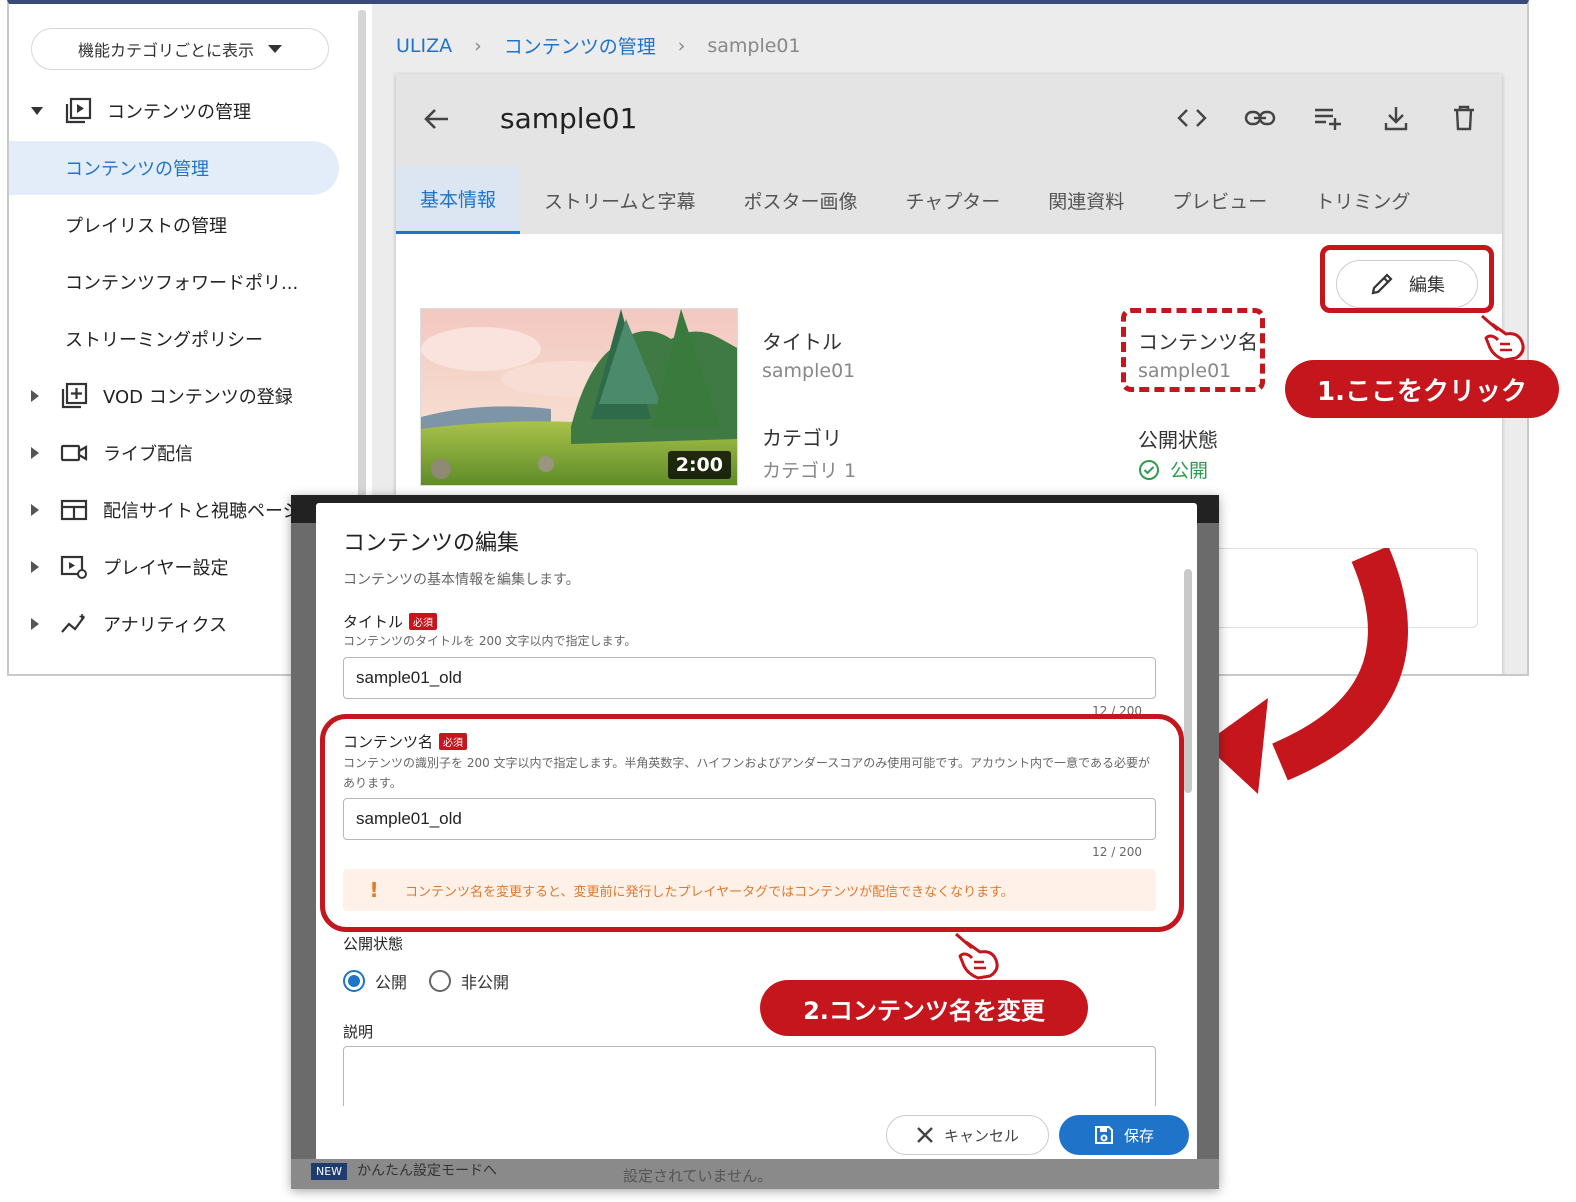 The image size is (1576, 1202). I want to click on breadcrumb-current: sample01, so click(754, 45).